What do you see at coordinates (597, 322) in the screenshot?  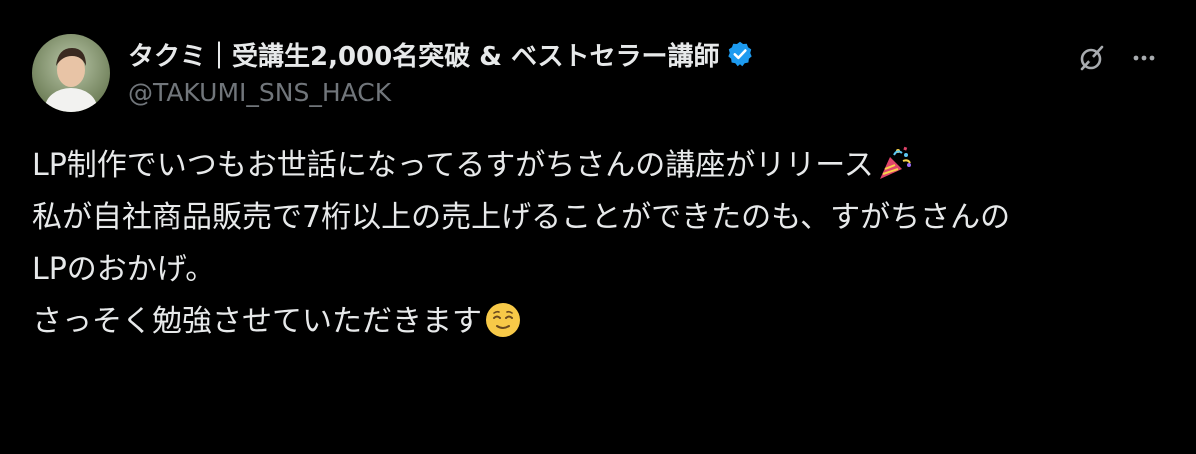 I see `tweet-paragraph: さっそく勉強させていただきます` at bounding box center [597, 322].